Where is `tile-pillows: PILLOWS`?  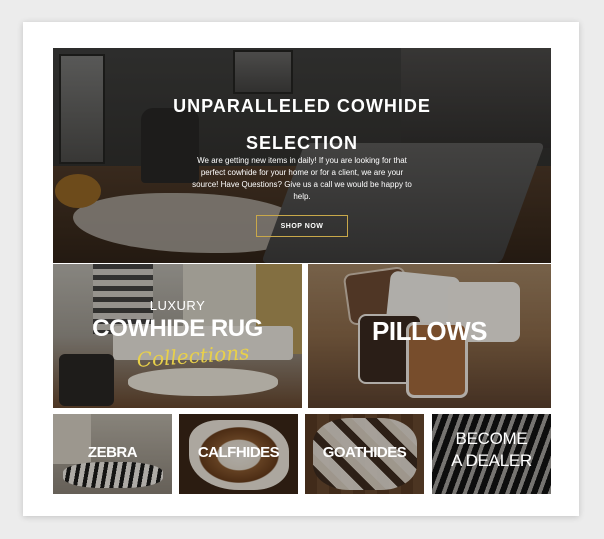 tile-pillows: PILLOWS is located at coordinates (429, 336).